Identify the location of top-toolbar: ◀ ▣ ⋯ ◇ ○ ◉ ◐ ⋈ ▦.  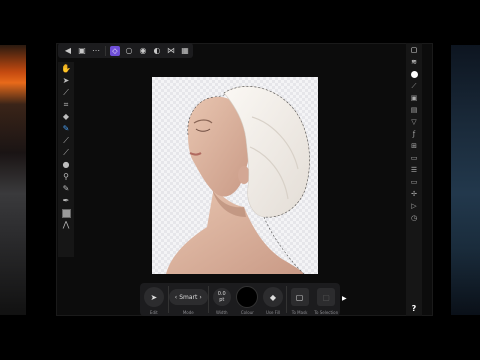
(125, 50).